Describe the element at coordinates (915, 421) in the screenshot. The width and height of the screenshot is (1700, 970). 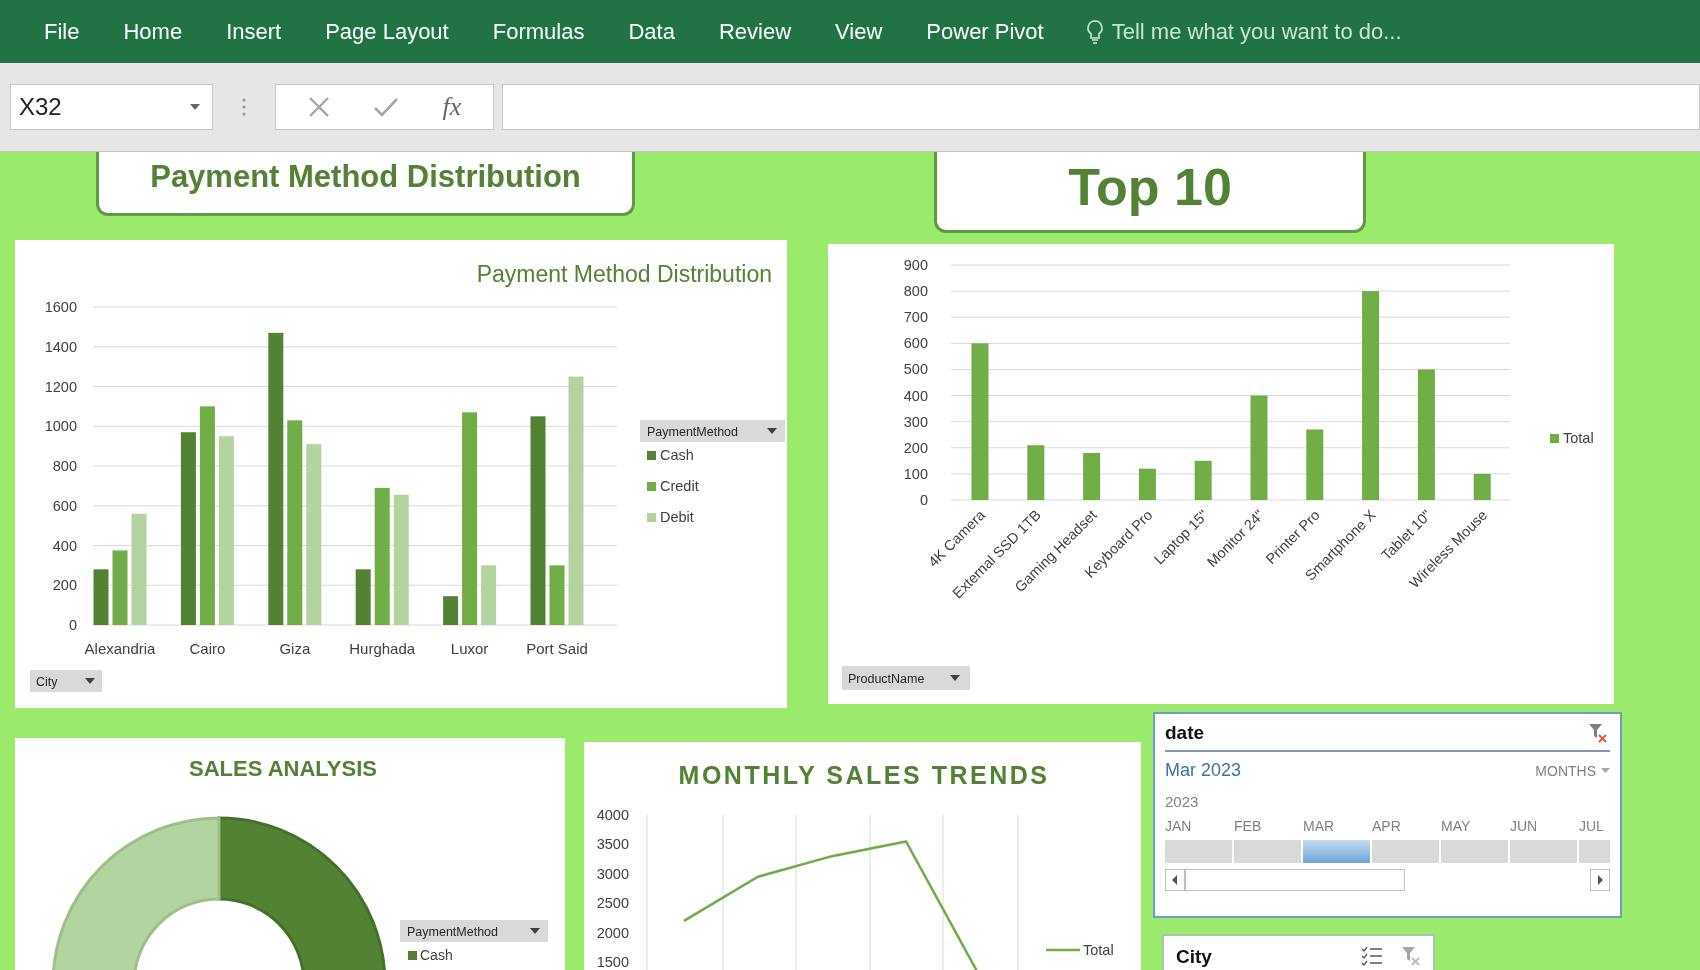
I see `axis-tick-label: 300` at that location.